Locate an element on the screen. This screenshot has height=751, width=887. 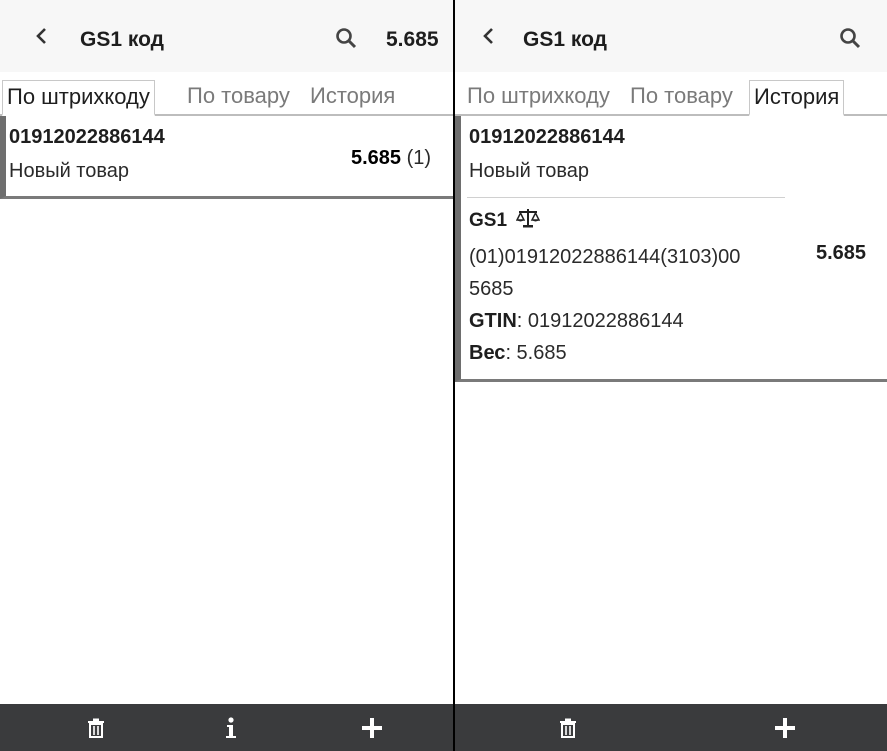
header: GS1 код 5.685 is located at coordinates (226, 36).